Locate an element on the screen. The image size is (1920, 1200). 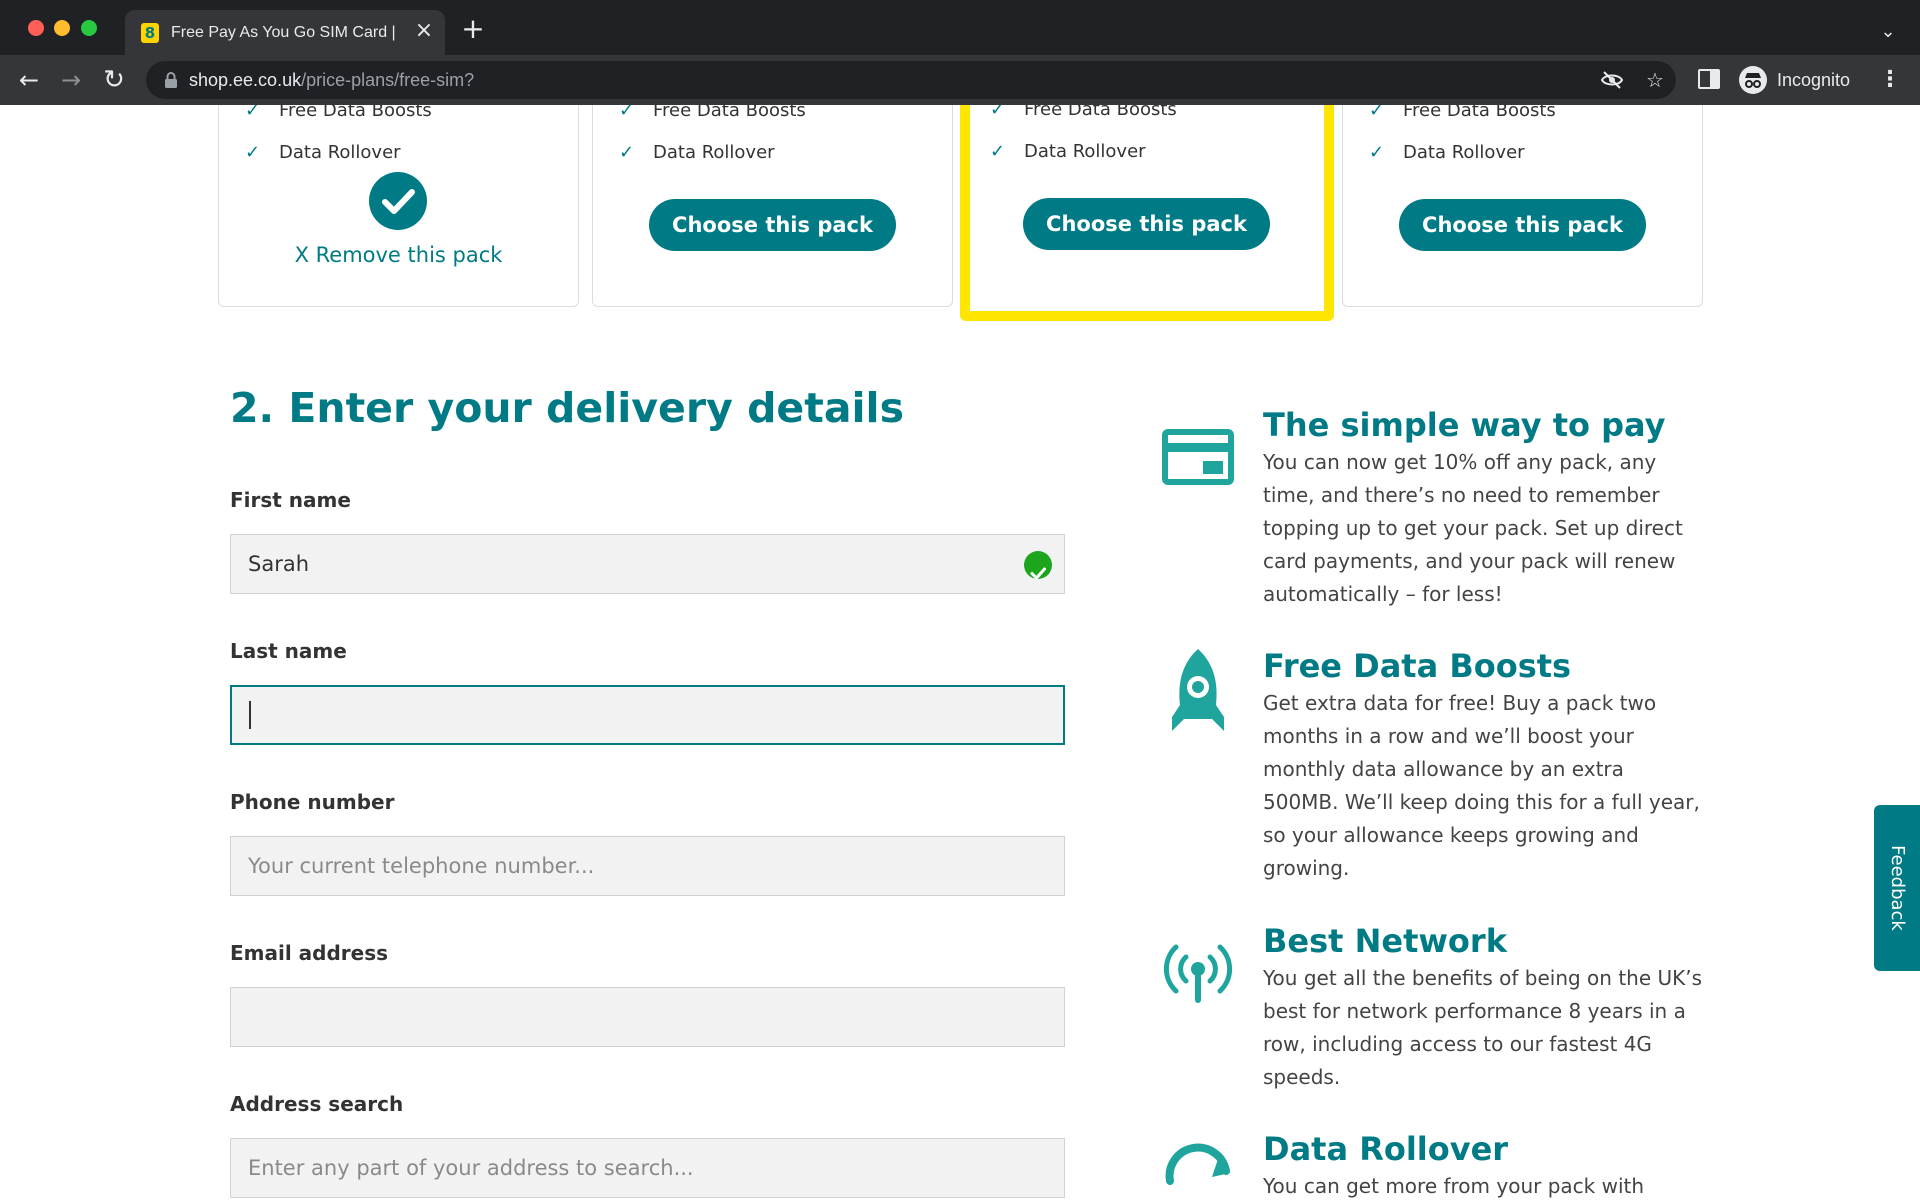
incognito-label: Incognito is located at coordinates (1814, 80).